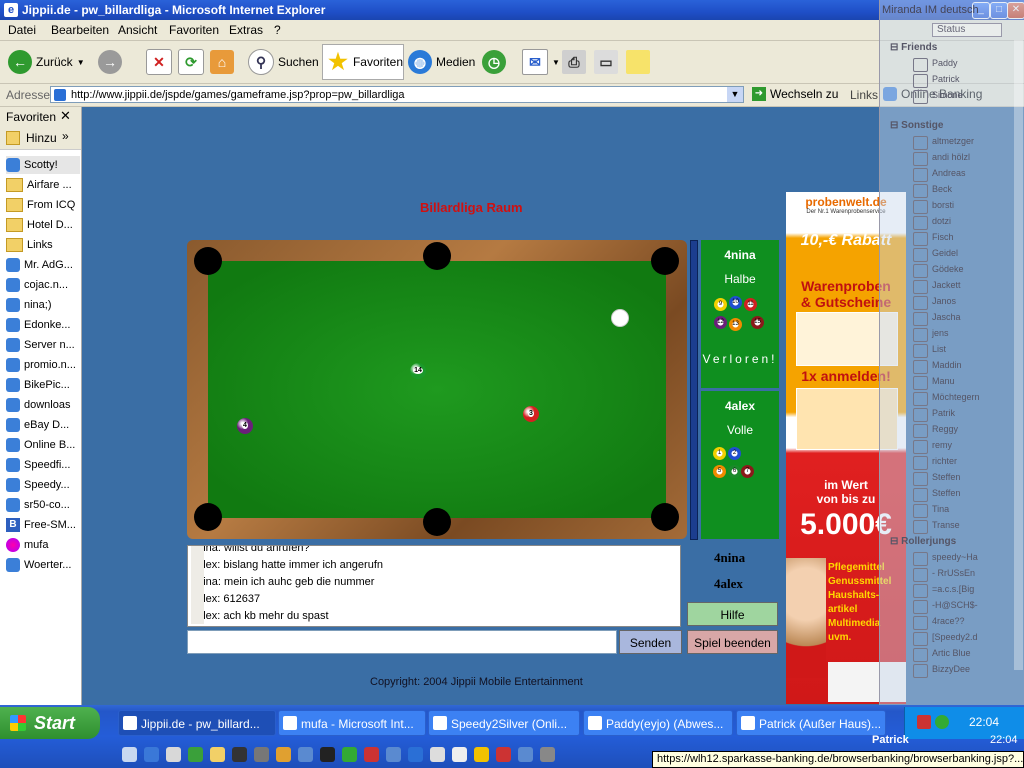 Image resolution: width=1024 pixels, height=768 pixels. Describe the element at coordinates (638, 62) in the screenshot. I see `notes-button` at that location.